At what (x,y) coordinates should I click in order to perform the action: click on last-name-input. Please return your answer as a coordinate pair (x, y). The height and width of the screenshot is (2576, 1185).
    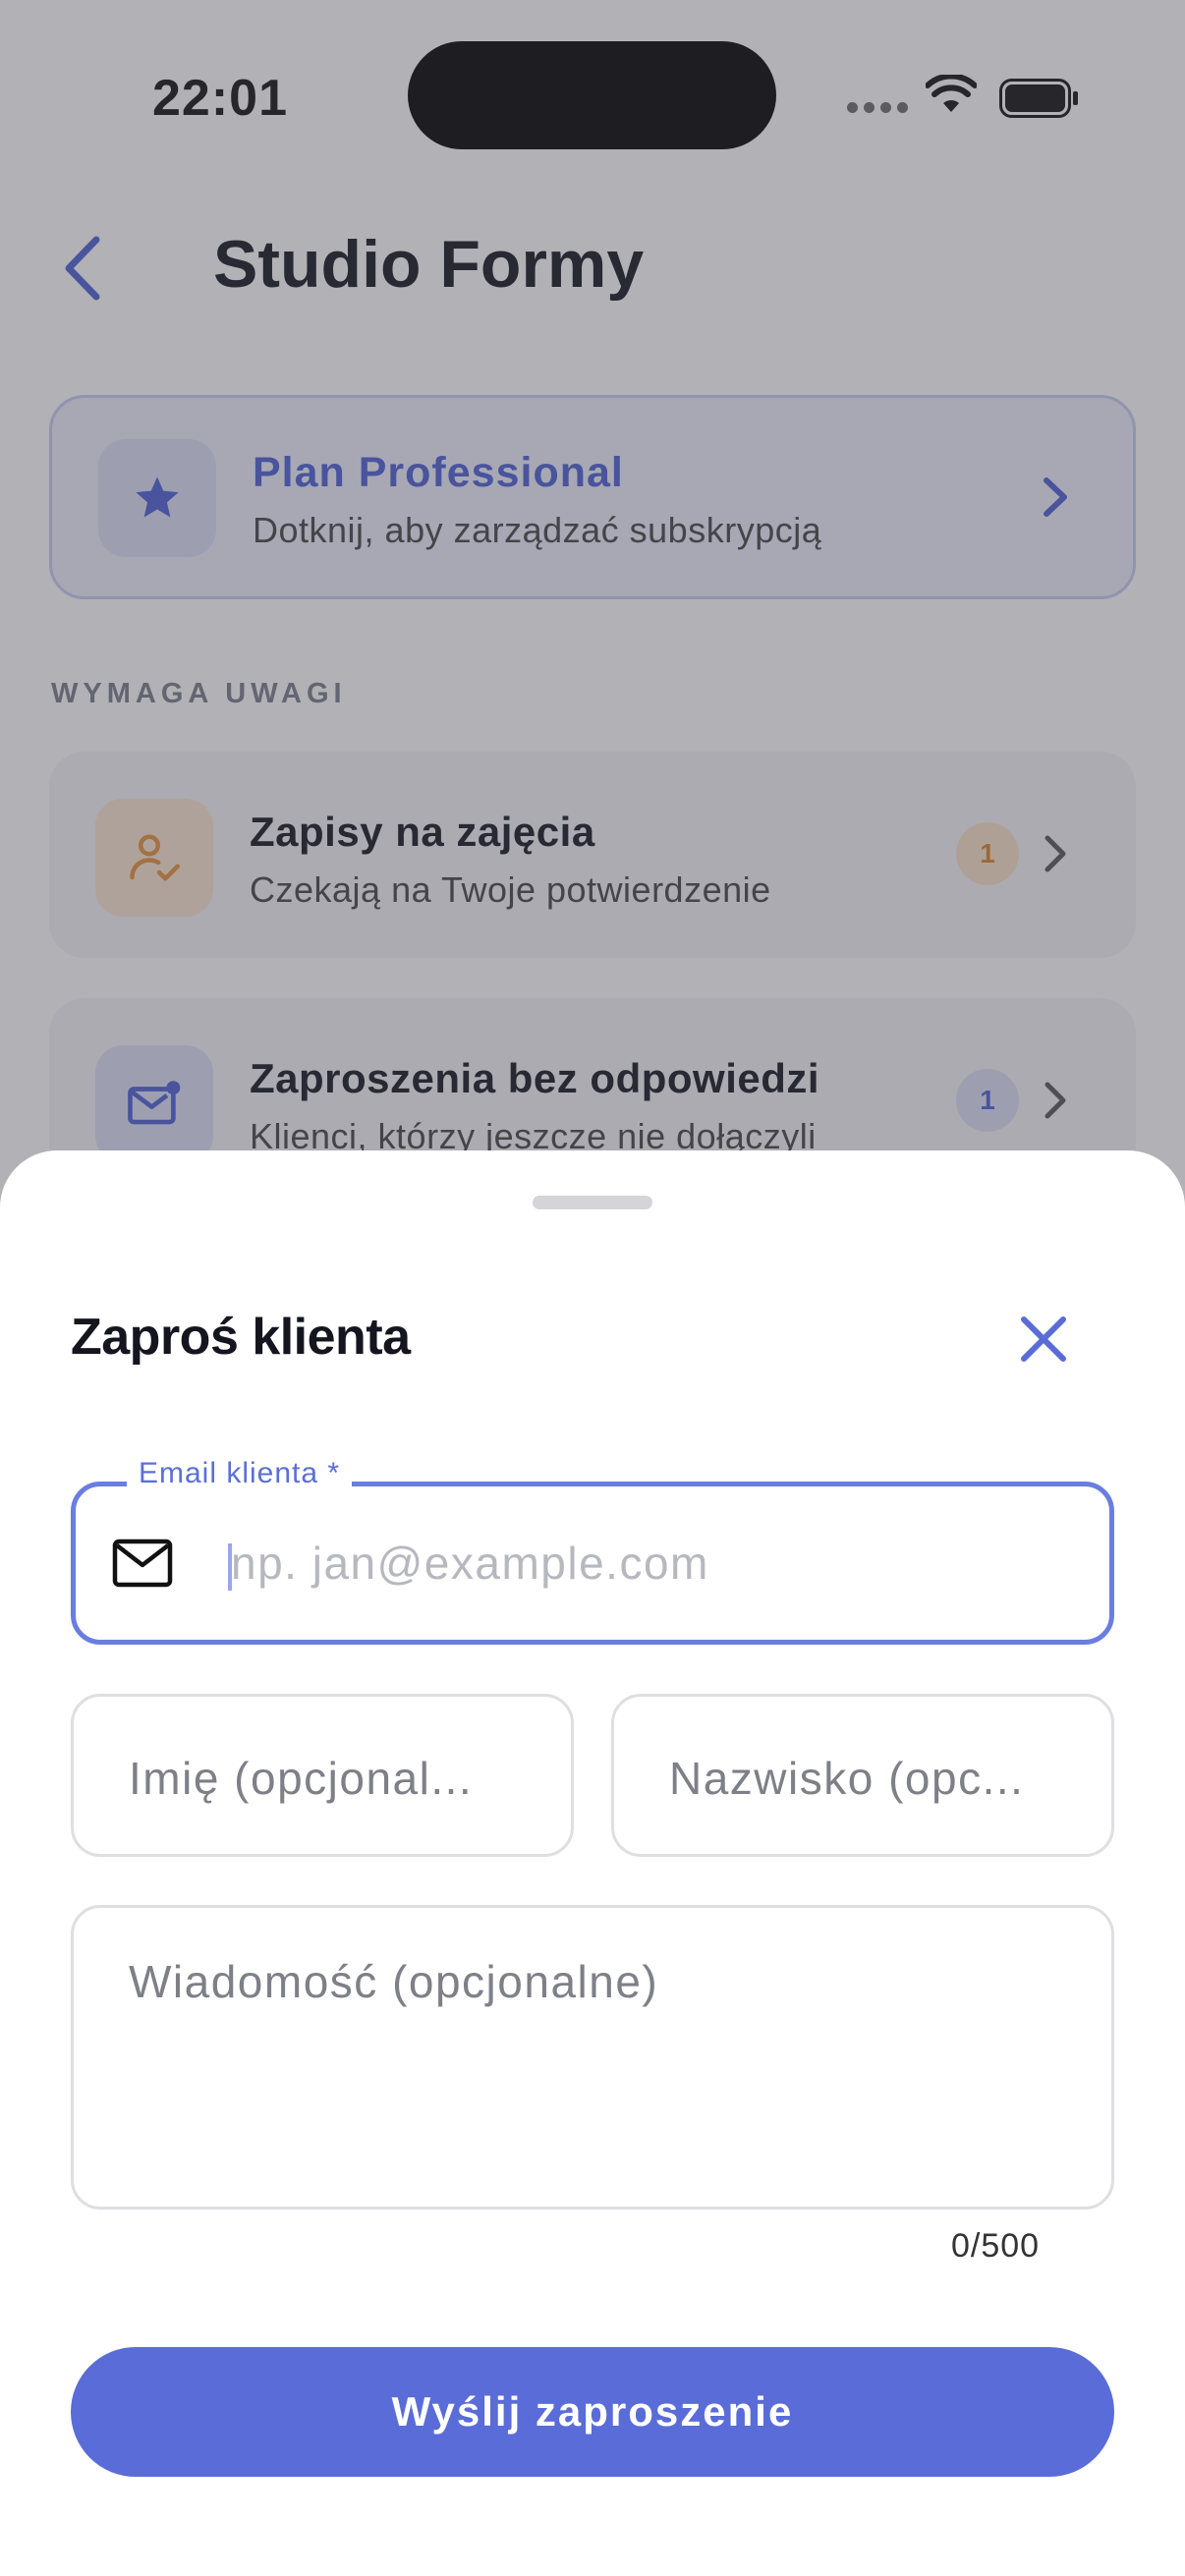
    Looking at the image, I should click on (866, 1778).